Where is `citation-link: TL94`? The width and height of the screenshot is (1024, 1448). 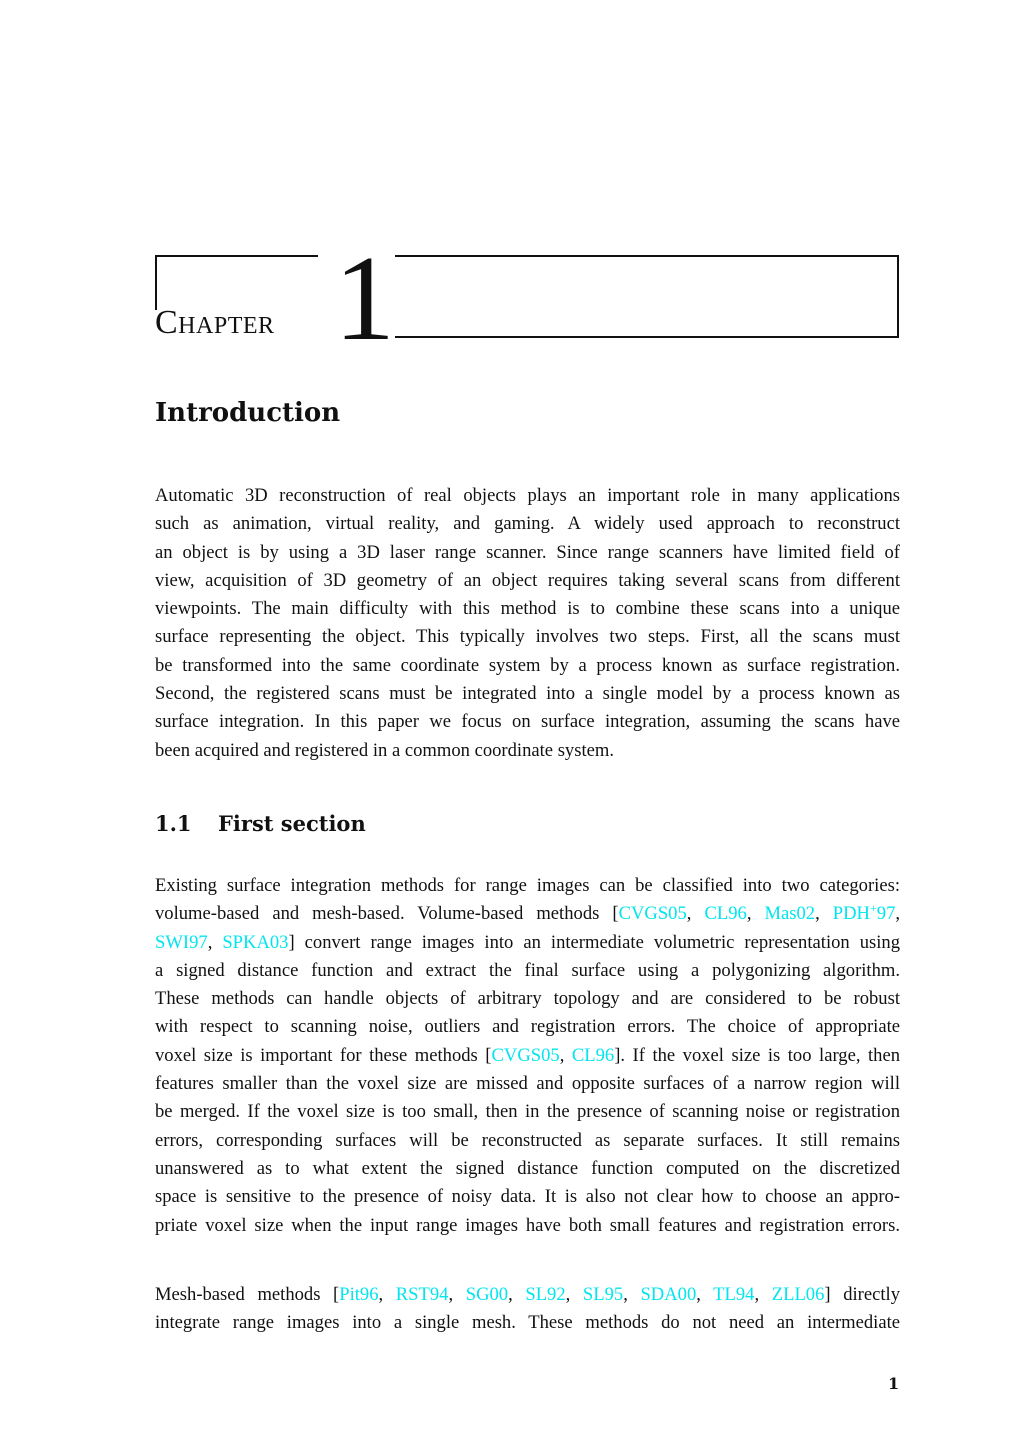 citation-link: TL94 is located at coordinates (733, 1294).